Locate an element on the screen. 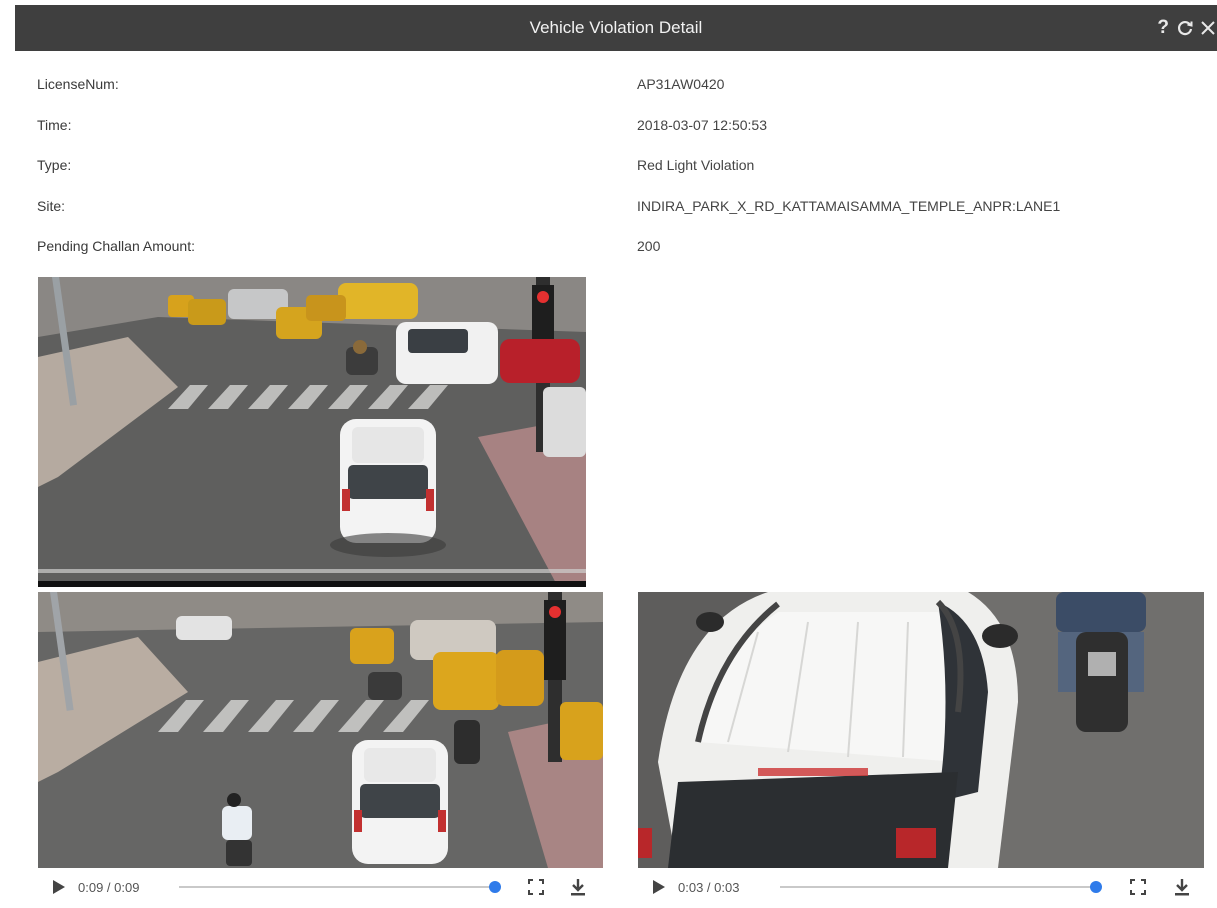 The height and width of the screenshot is (908, 1217). help-icon: ? is located at coordinates (1163, 28).